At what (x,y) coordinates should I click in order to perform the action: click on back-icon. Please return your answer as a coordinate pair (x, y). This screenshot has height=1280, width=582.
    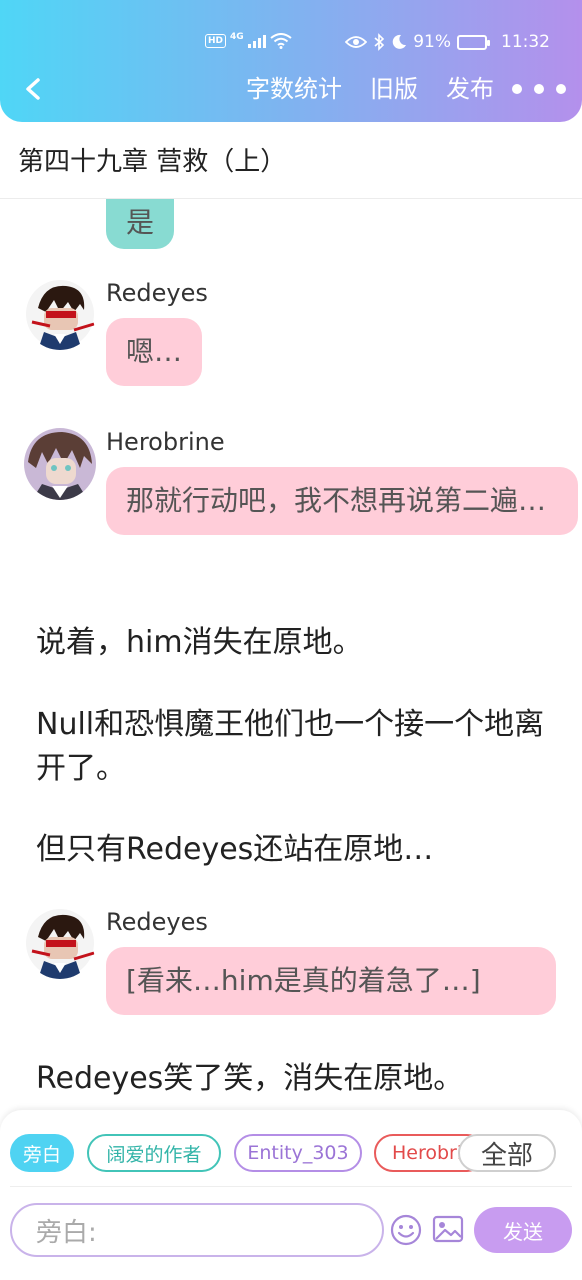
    Looking at the image, I should click on (33, 89).